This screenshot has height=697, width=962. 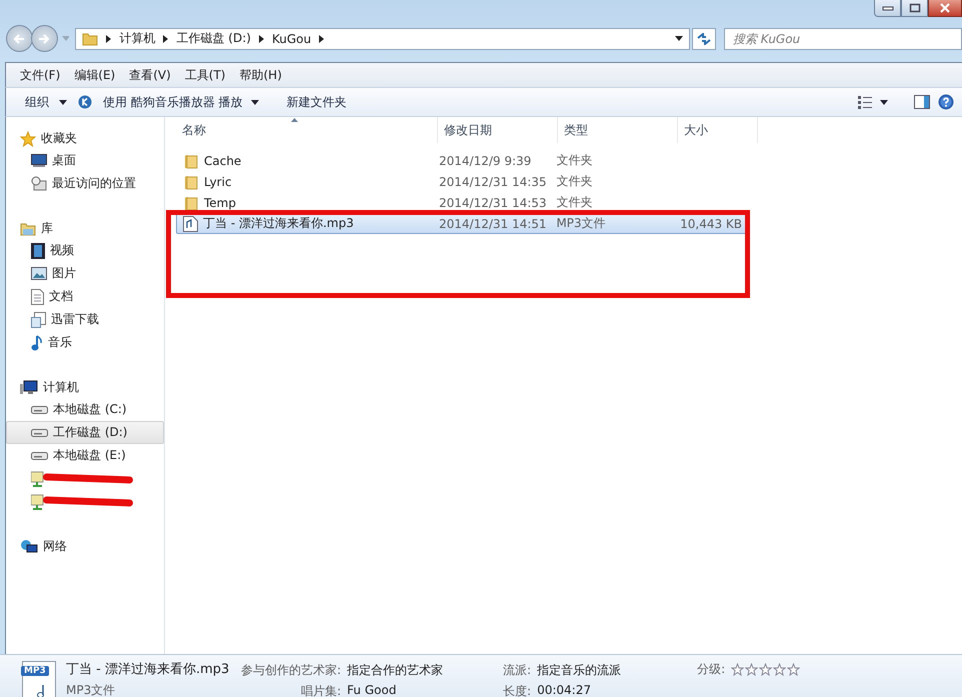 I want to click on property-label: 长度:, so click(x=517, y=690).